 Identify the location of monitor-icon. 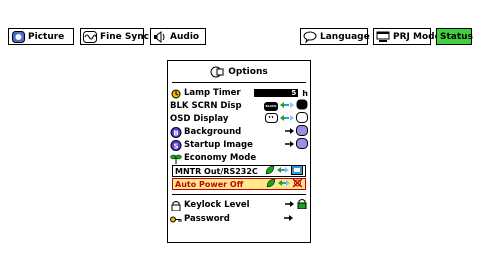
(297, 171).